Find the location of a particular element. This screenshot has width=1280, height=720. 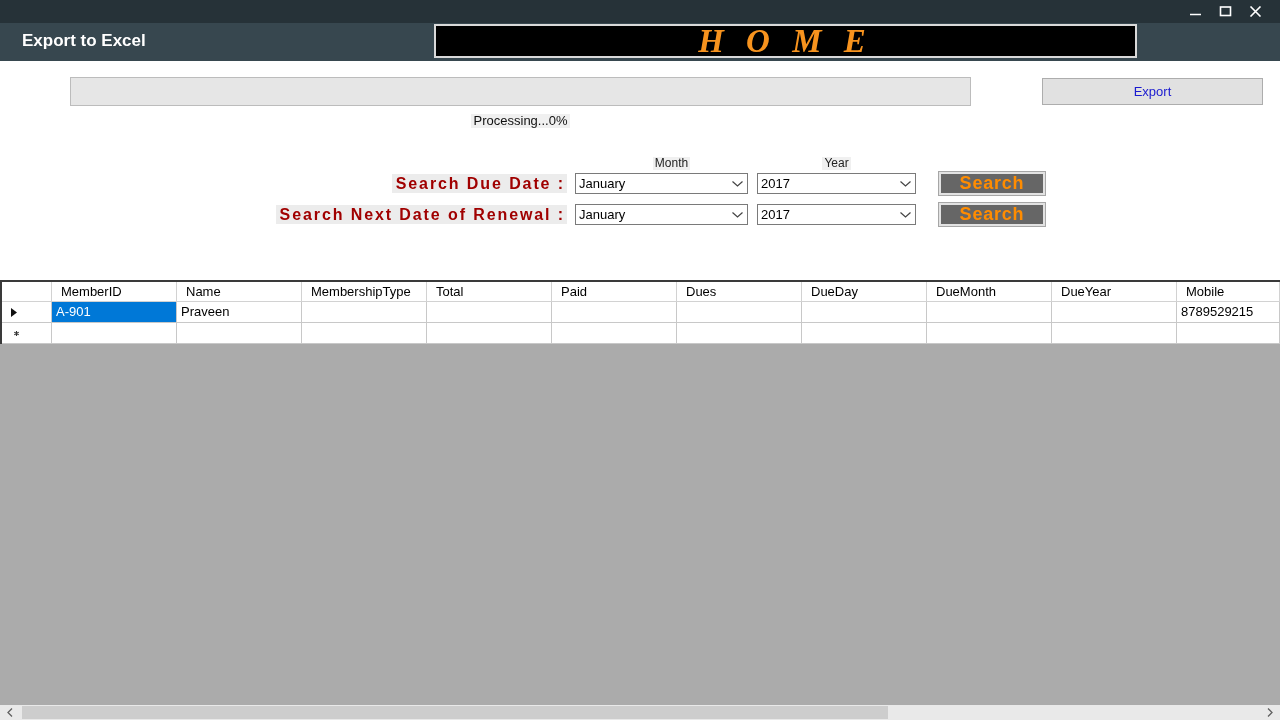

search-label: Search Due Date : is located at coordinates (479, 183).